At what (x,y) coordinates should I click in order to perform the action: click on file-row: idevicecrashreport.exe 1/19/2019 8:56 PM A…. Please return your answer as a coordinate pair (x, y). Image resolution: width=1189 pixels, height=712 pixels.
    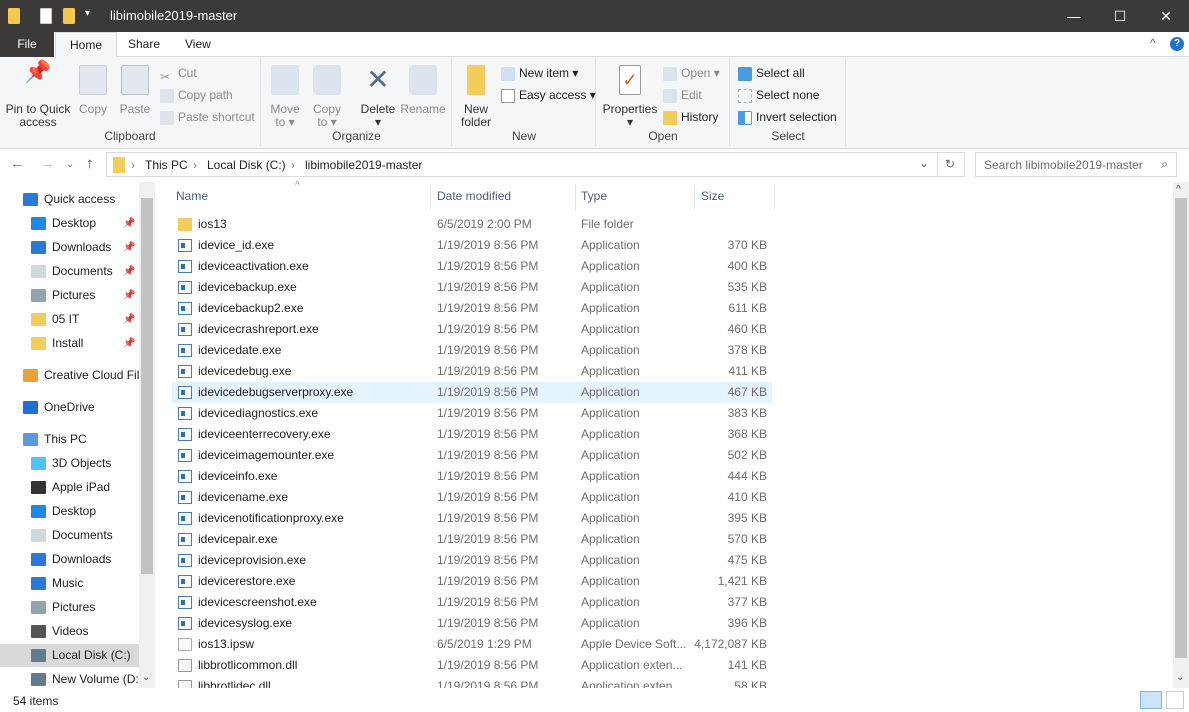
    Looking at the image, I should click on (472, 329).